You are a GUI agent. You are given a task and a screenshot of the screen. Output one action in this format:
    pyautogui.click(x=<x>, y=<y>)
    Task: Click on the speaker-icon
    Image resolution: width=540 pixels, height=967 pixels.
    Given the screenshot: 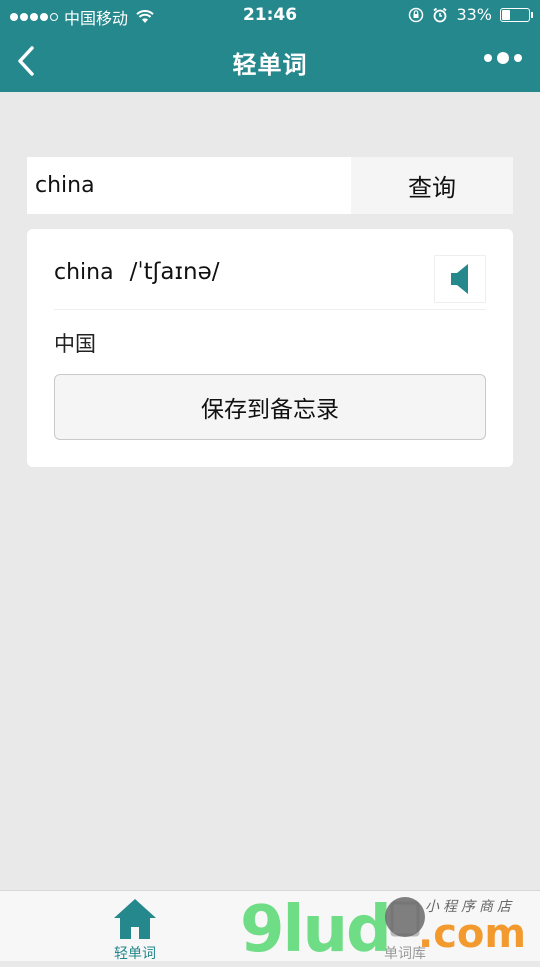 What is the action you would take?
    pyautogui.click(x=459, y=279)
    